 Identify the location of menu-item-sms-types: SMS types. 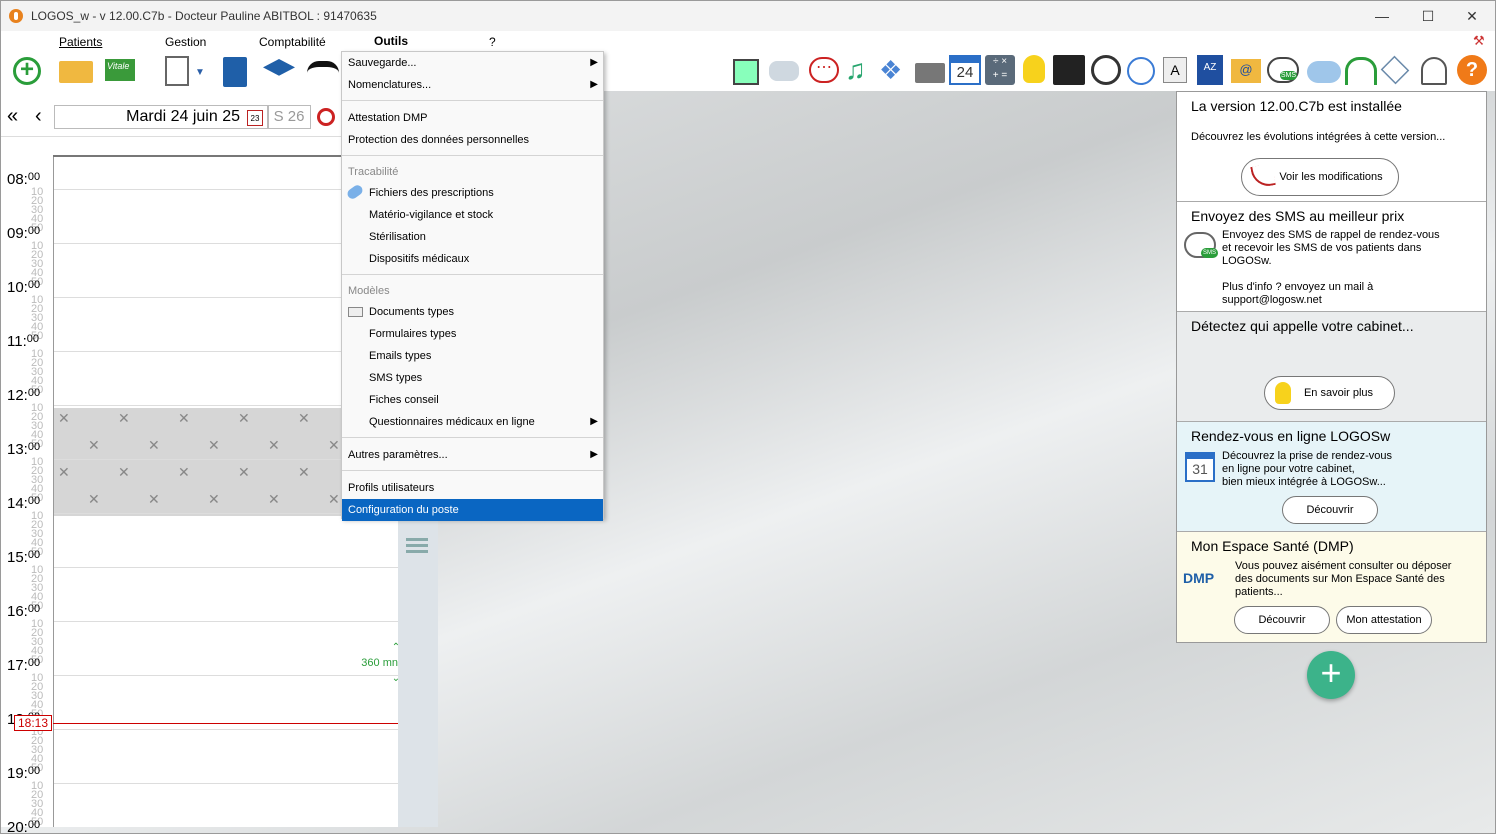
(472, 378).